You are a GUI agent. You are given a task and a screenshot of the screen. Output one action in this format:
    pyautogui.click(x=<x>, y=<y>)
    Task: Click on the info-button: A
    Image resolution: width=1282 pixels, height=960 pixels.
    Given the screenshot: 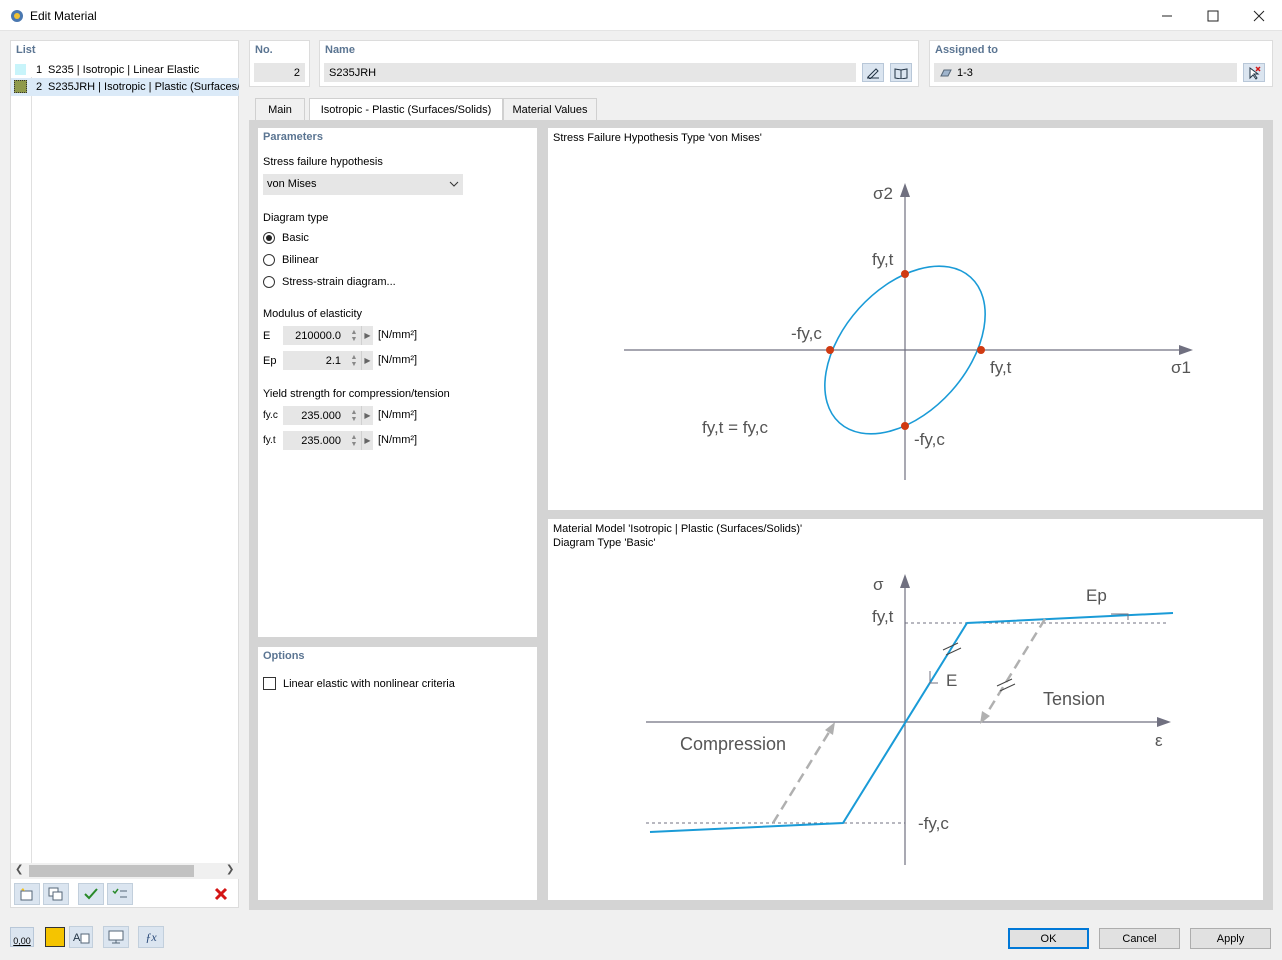 What is the action you would take?
    pyautogui.click(x=81, y=937)
    